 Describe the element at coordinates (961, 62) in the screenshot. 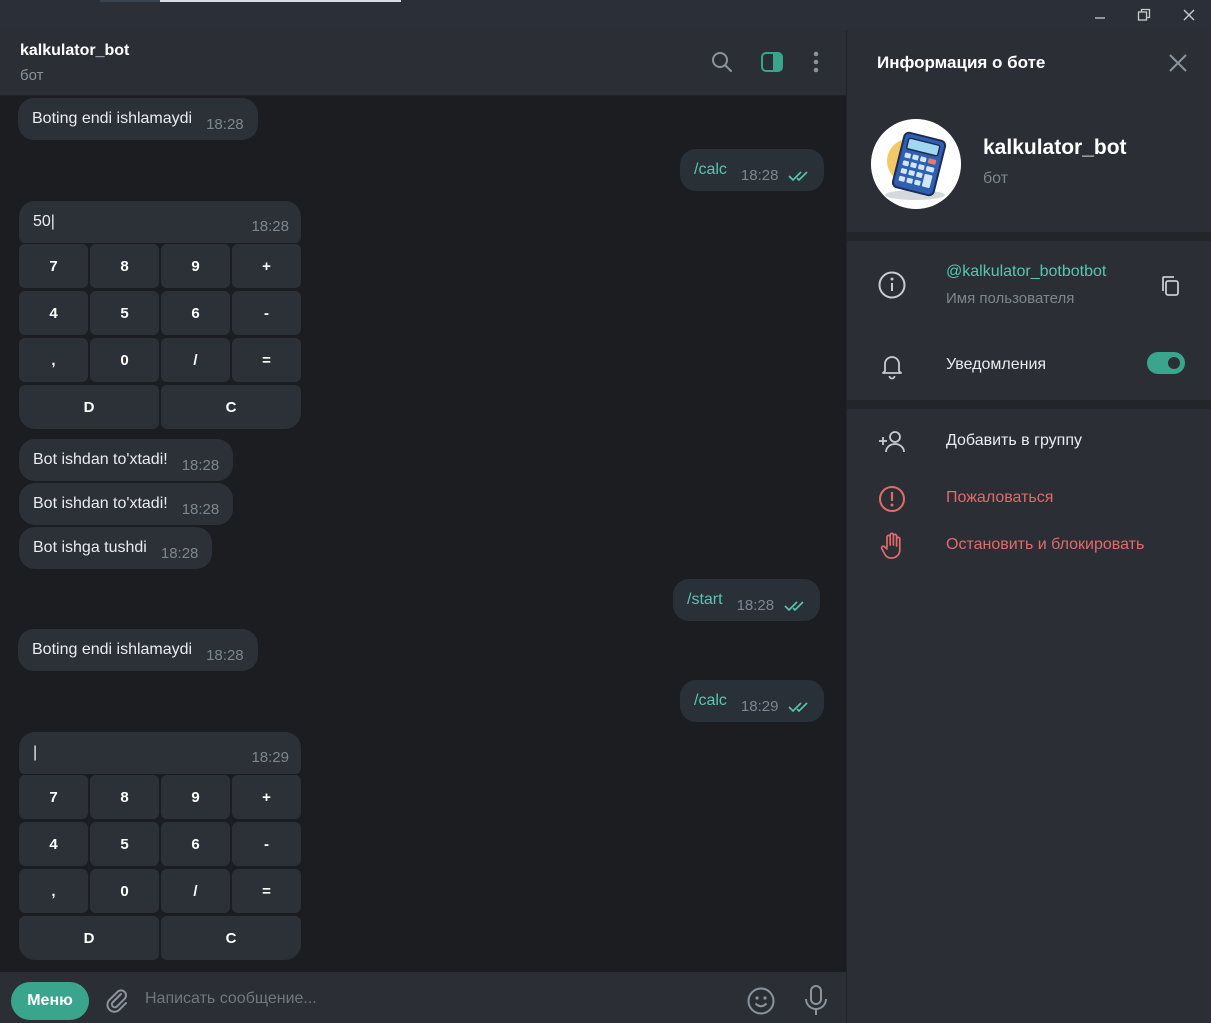

I see `panel-title: Информация о боте` at that location.